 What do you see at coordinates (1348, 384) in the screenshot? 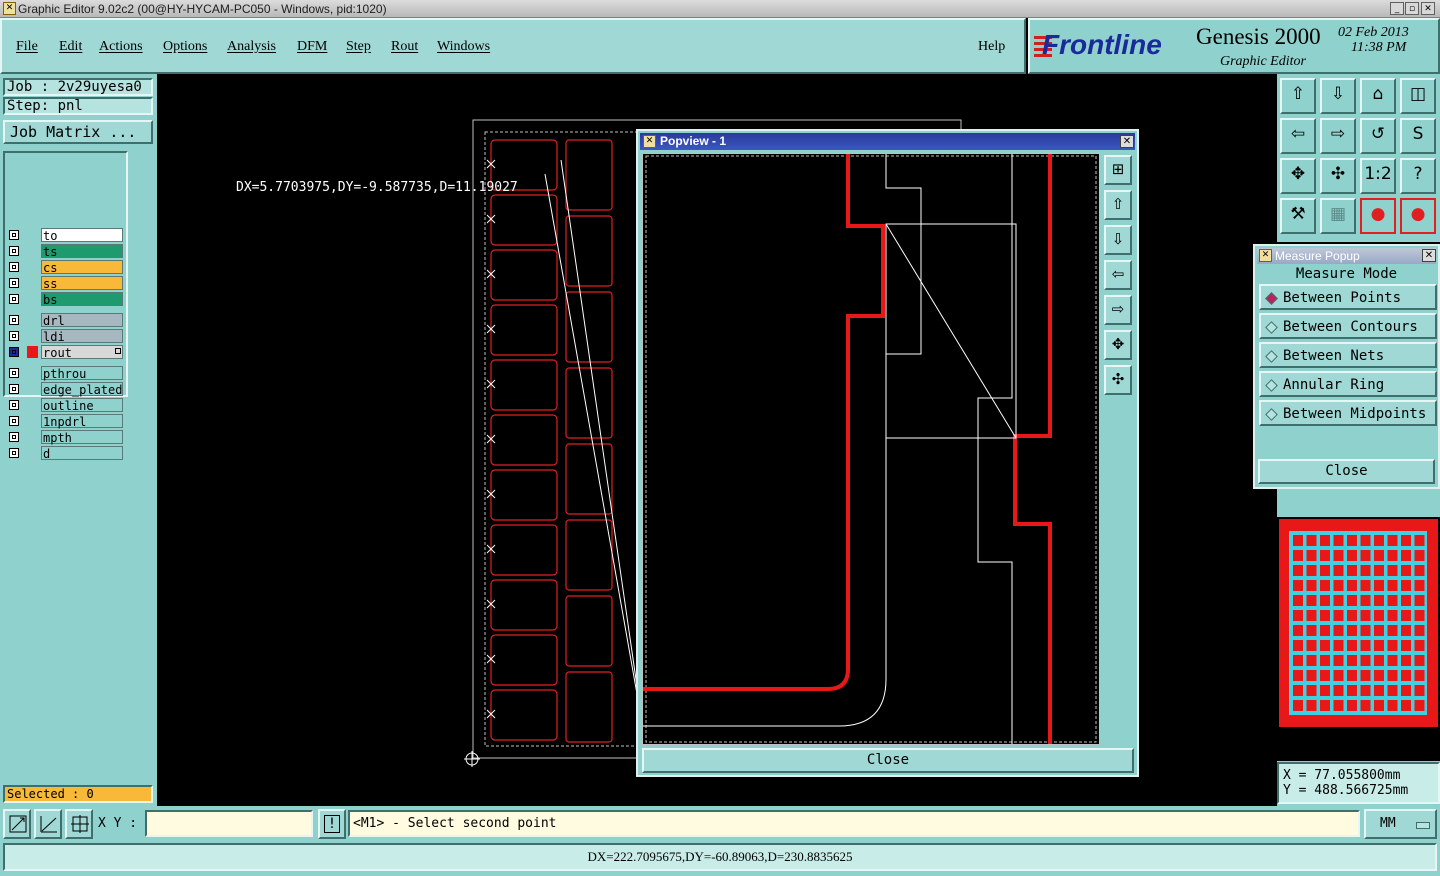
I see `measure-option-annular-ring: Annular Ring` at bounding box center [1348, 384].